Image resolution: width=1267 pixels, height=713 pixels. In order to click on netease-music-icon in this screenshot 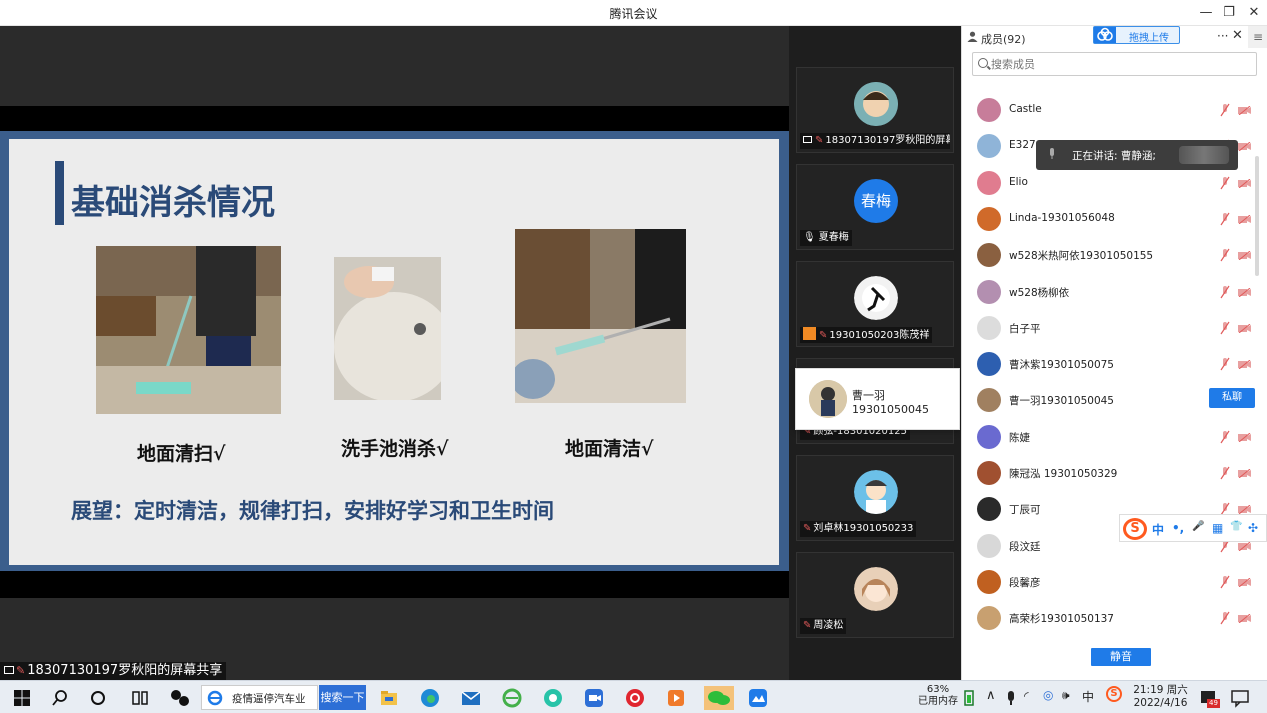, I will do `click(635, 698)`.